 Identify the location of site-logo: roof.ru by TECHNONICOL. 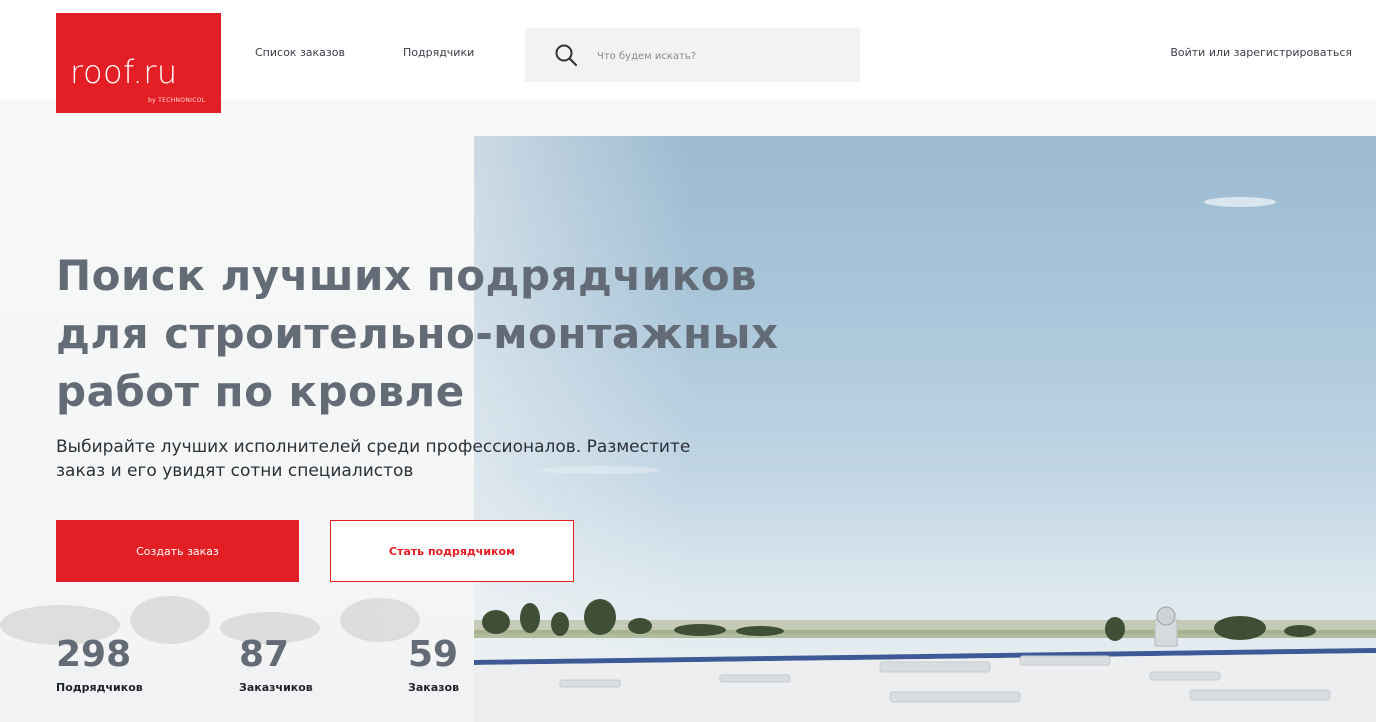
(138, 63).